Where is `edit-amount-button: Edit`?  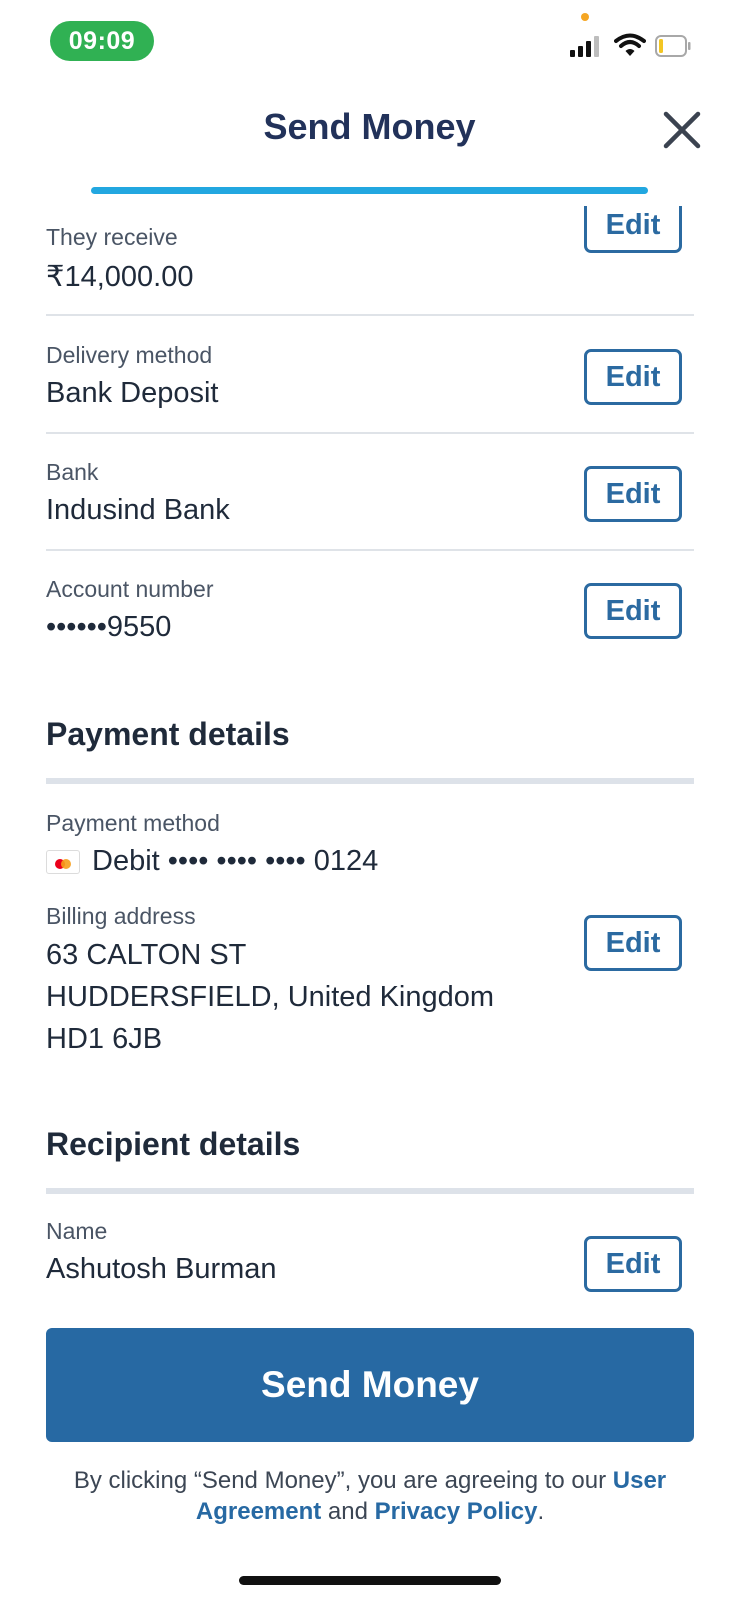
edit-amount-button: Edit is located at coordinates (633, 229).